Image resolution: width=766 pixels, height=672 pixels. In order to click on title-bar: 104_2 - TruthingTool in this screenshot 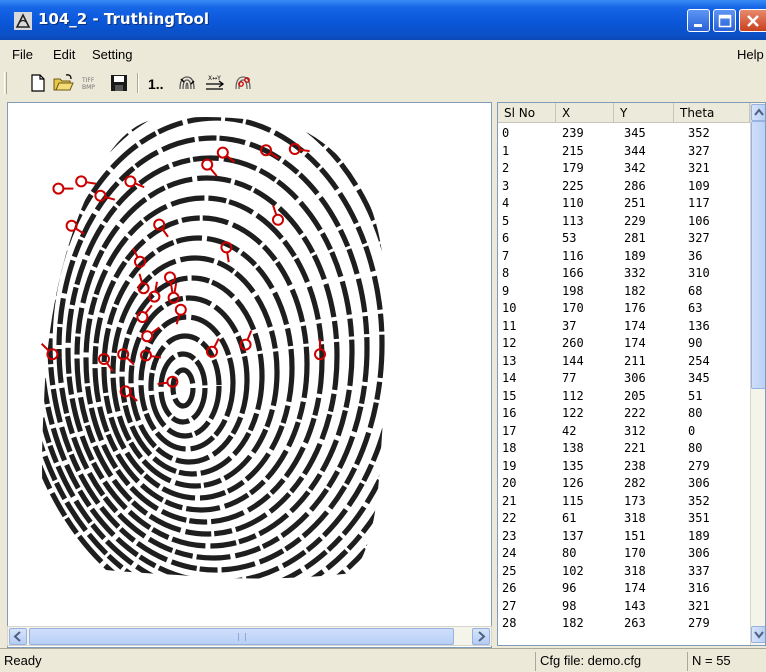, I will do `click(383, 20)`.